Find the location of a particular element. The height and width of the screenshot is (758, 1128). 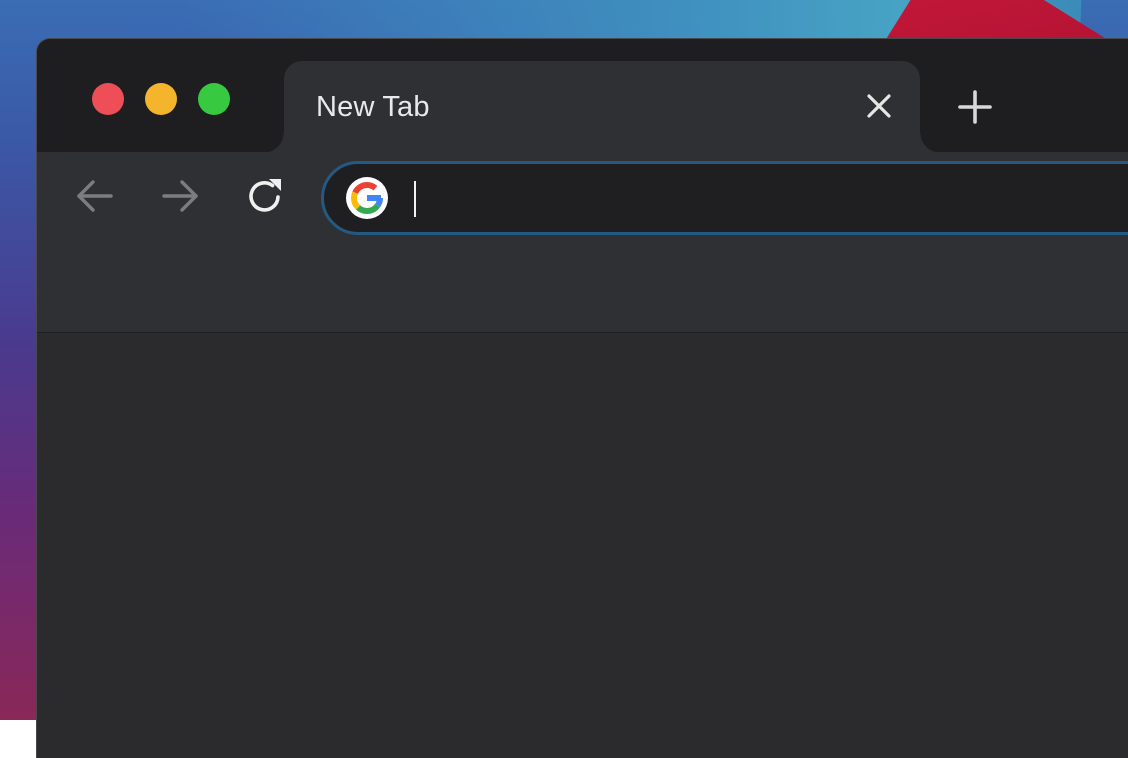

close-window-button is located at coordinates (108, 99).